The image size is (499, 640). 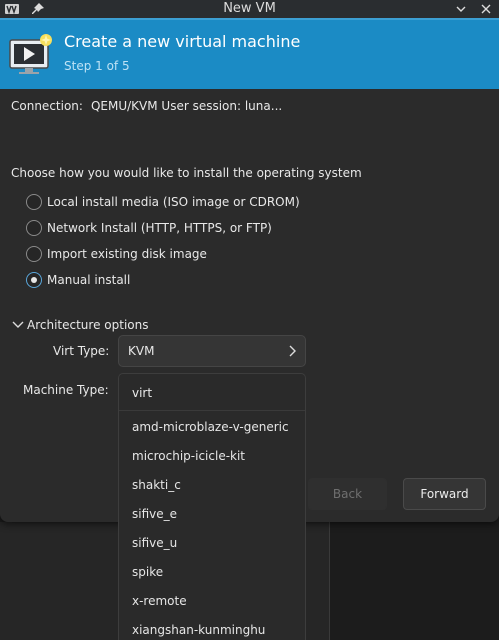 I want to click on virt-type-label: Virt Type:, so click(x=81, y=351).